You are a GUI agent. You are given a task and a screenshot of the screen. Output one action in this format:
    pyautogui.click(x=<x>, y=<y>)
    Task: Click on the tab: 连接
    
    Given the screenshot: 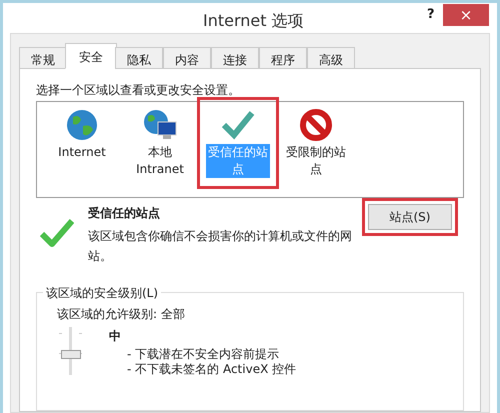 What is the action you would take?
    pyautogui.click(x=235, y=58)
    